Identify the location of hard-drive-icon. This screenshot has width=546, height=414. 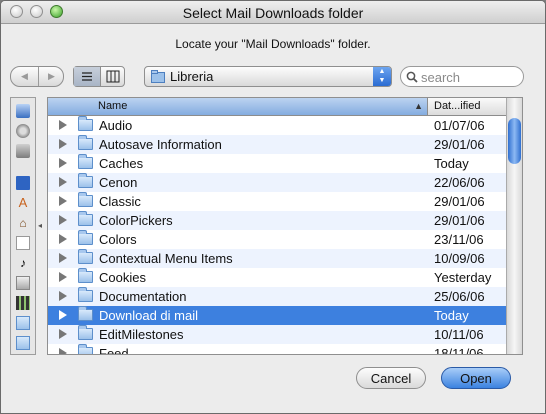
(23, 151).